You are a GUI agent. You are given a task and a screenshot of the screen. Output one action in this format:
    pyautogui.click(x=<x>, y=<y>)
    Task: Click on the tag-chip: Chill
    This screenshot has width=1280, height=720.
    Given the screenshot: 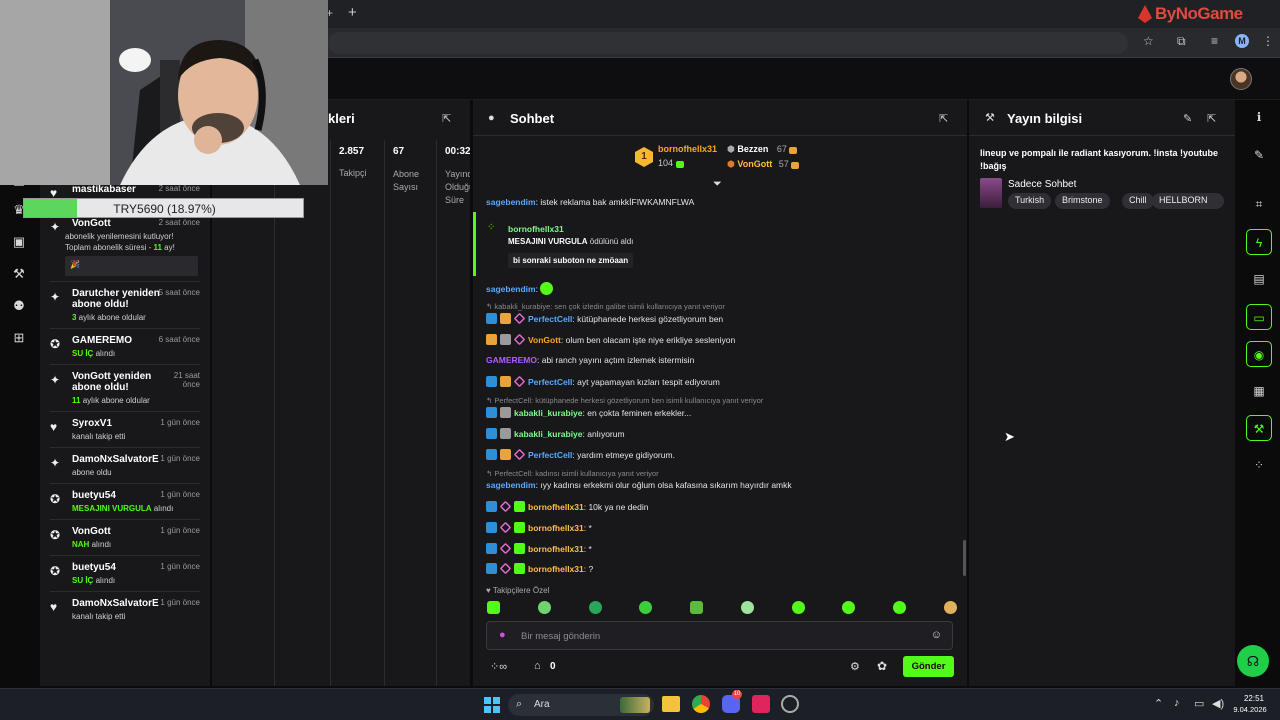 What is the action you would take?
    pyautogui.click(x=1138, y=201)
    